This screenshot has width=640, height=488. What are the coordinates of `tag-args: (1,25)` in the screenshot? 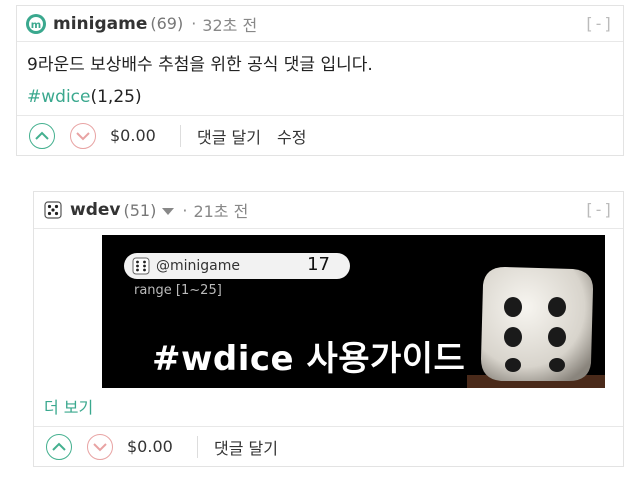 It's located at (116, 97).